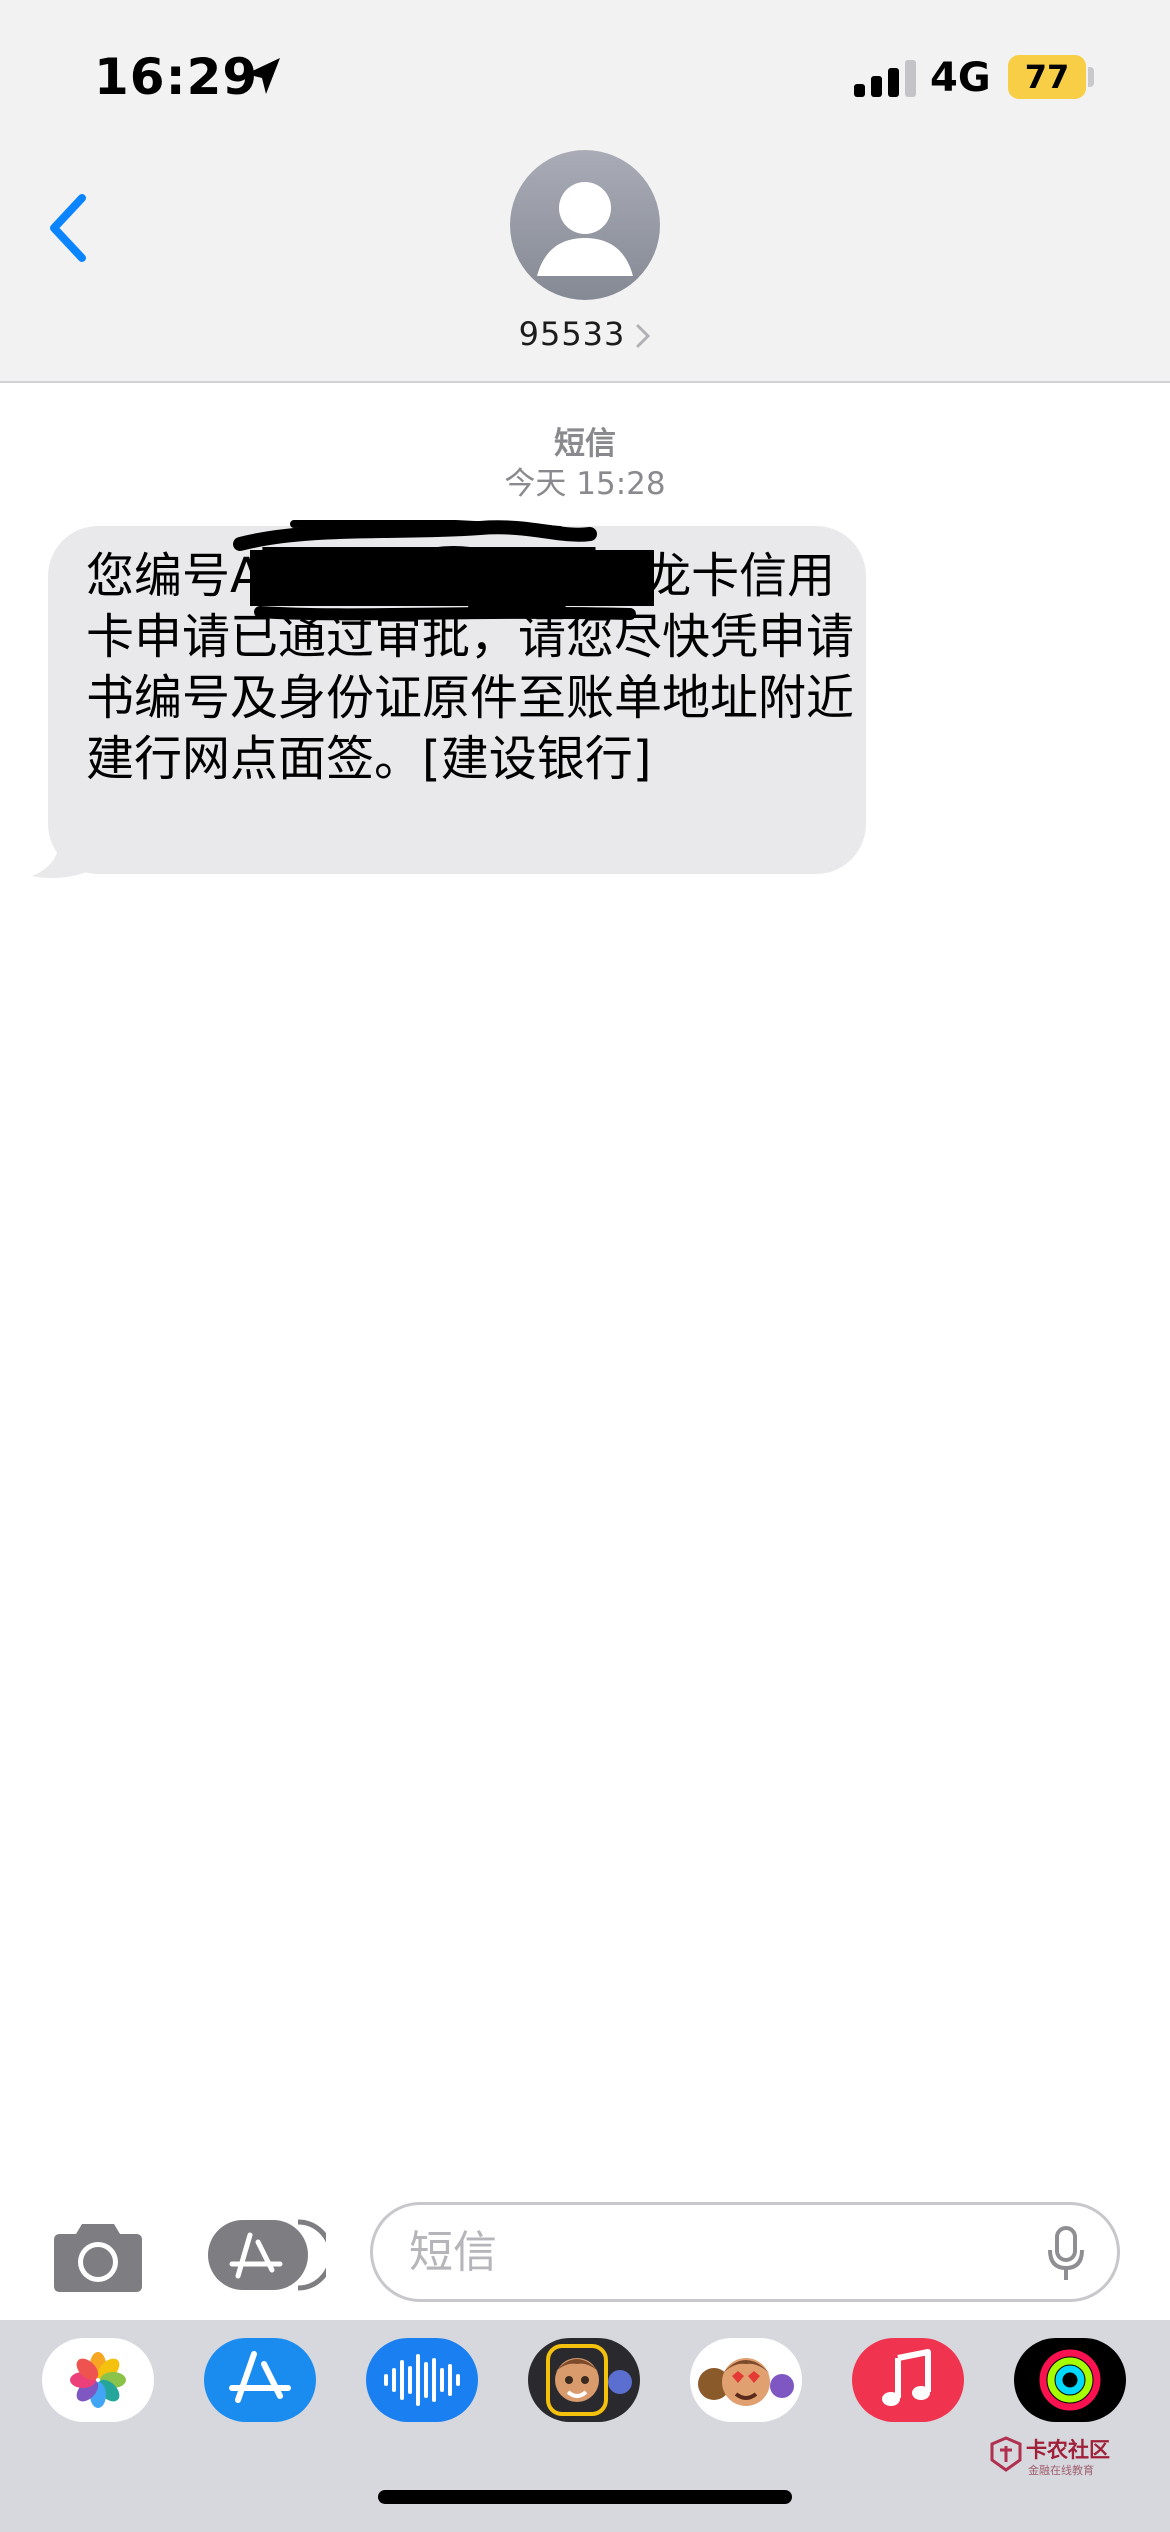 Image resolution: width=1170 pixels, height=2532 pixels. Describe the element at coordinates (1070, 2380) in the screenshot. I see `activity-app-icon` at that location.